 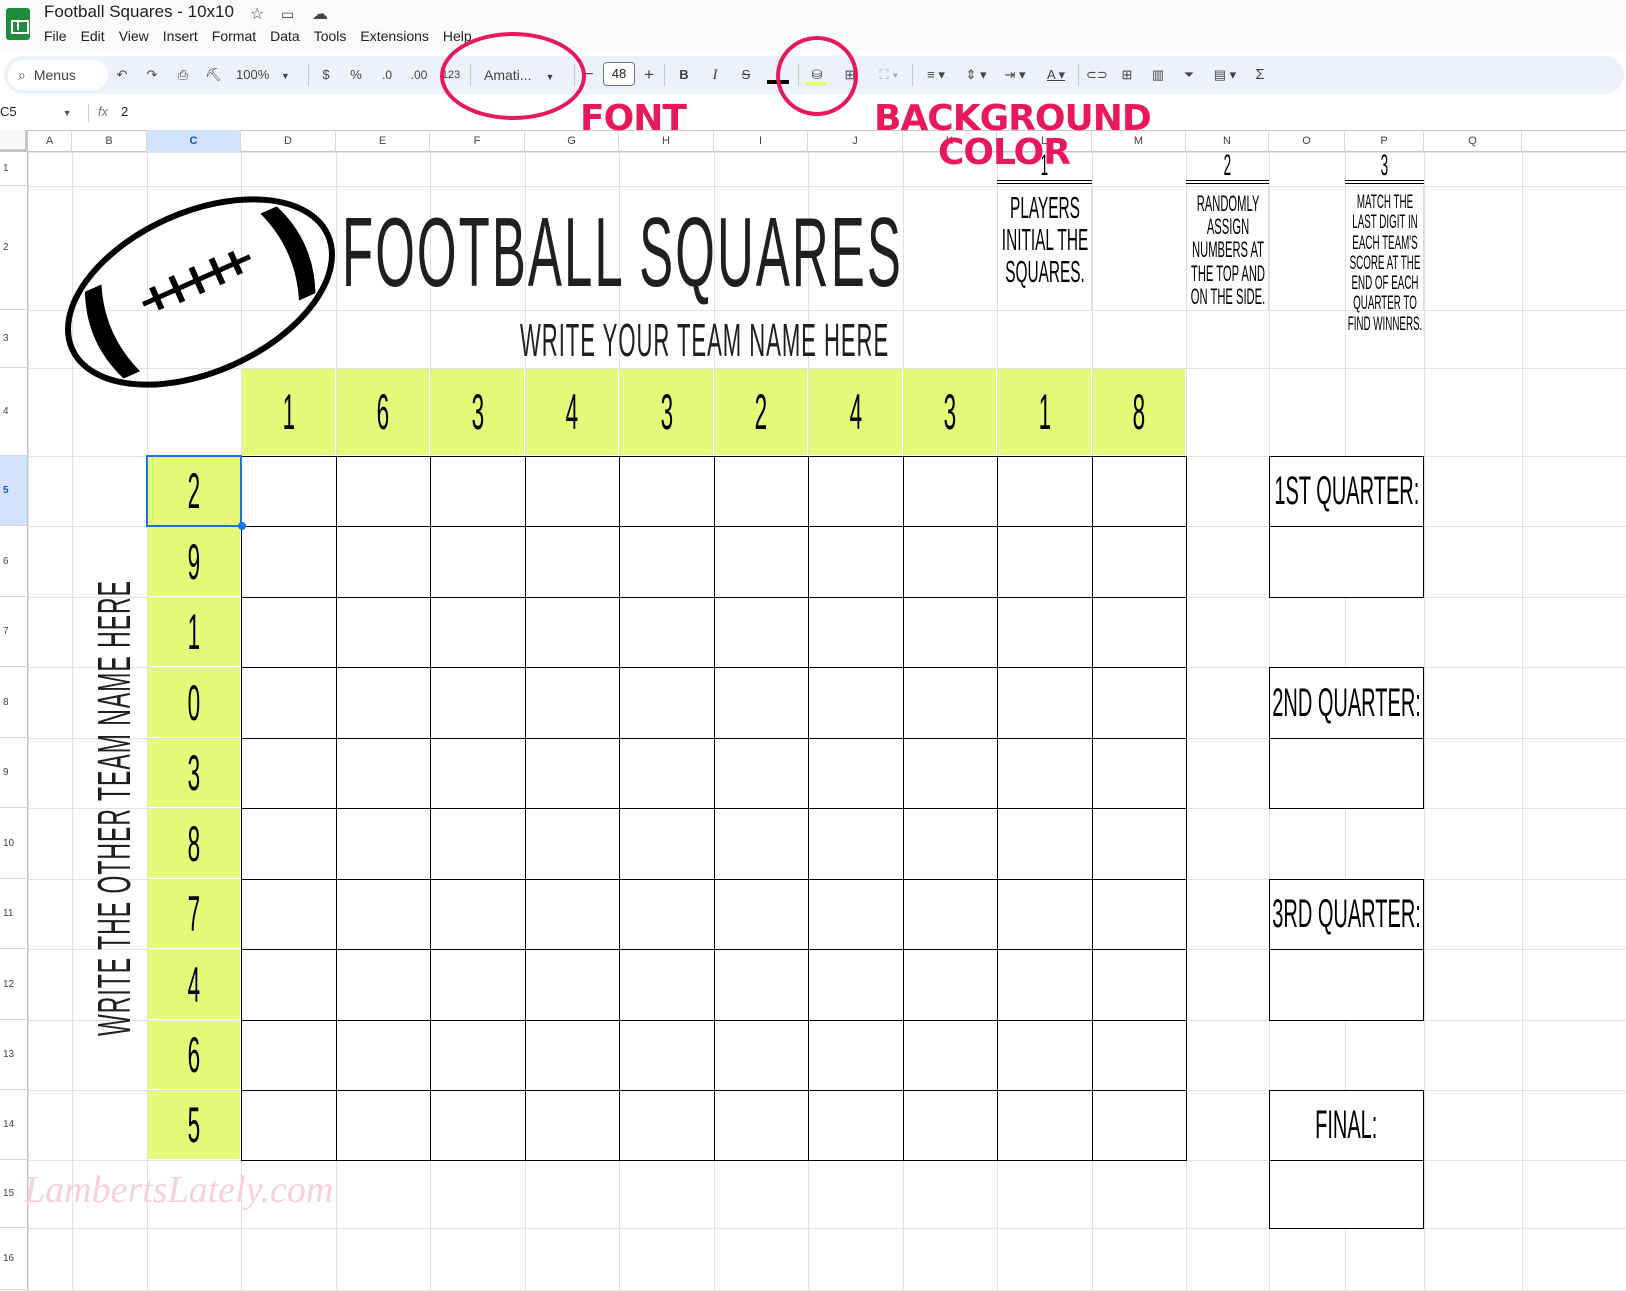 What do you see at coordinates (14, 773) in the screenshot?
I see `row-header-9: 9` at bounding box center [14, 773].